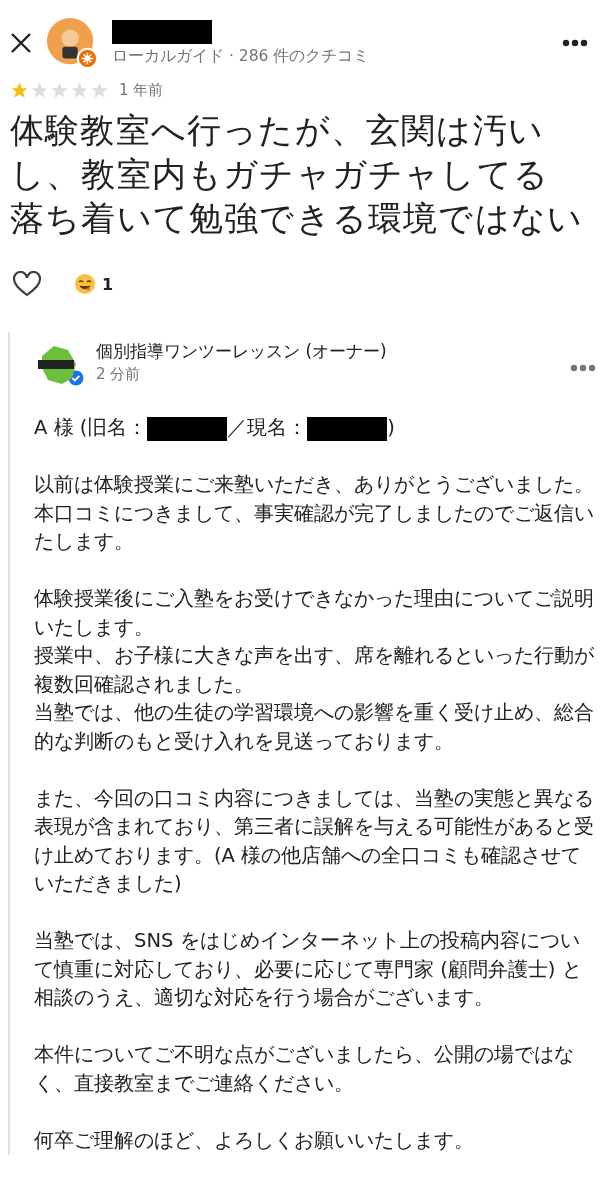  I want to click on owner-name: 個別指導ワンツーレッスン (オーナー), so click(242, 351).